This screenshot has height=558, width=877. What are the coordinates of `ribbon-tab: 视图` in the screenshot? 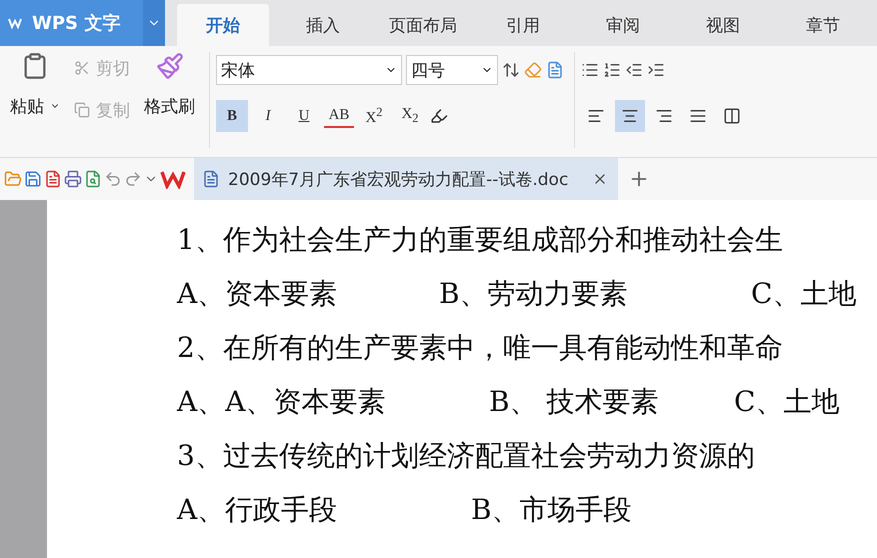 It's located at (723, 25).